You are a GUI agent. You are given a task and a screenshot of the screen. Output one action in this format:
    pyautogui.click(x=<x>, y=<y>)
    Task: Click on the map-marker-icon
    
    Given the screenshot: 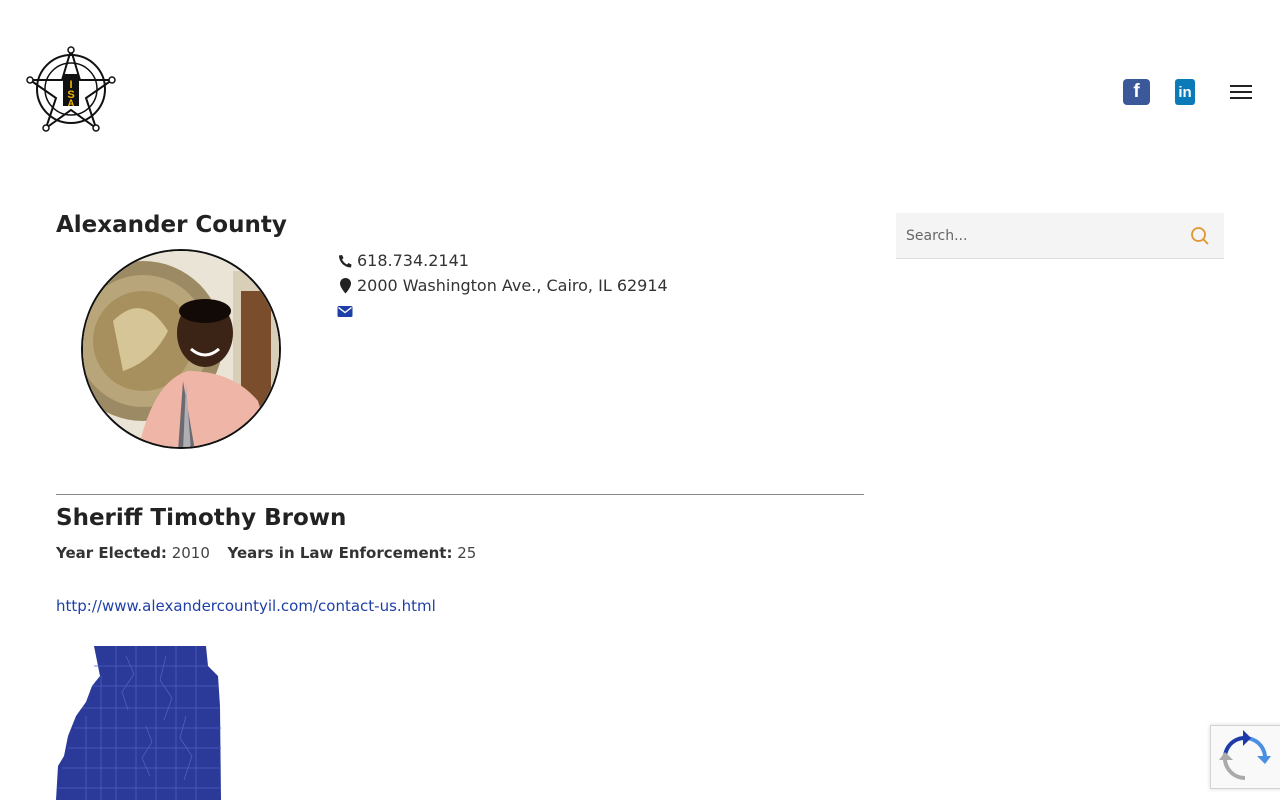 What is the action you would take?
    pyautogui.click(x=345, y=285)
    